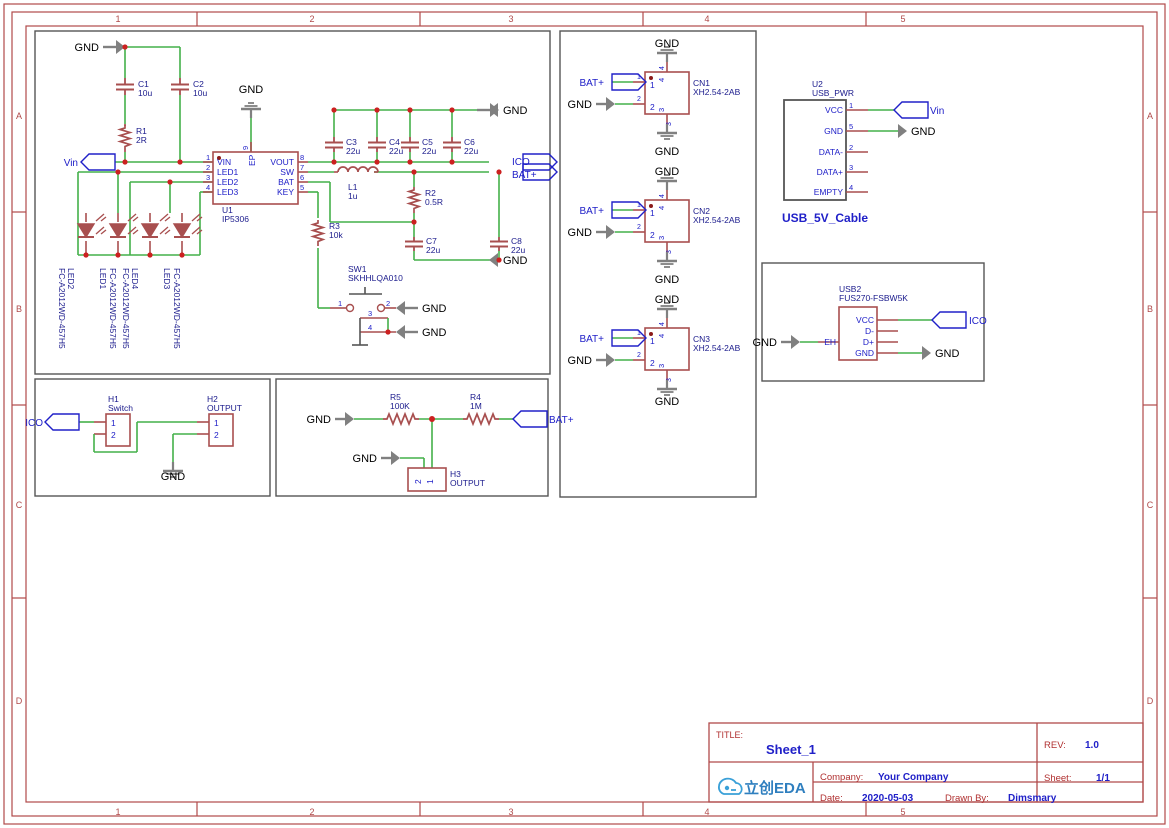  Describe the element at coordinates (113, 423) in the screenshot. I see `h1-pin-1: 1` at that location.